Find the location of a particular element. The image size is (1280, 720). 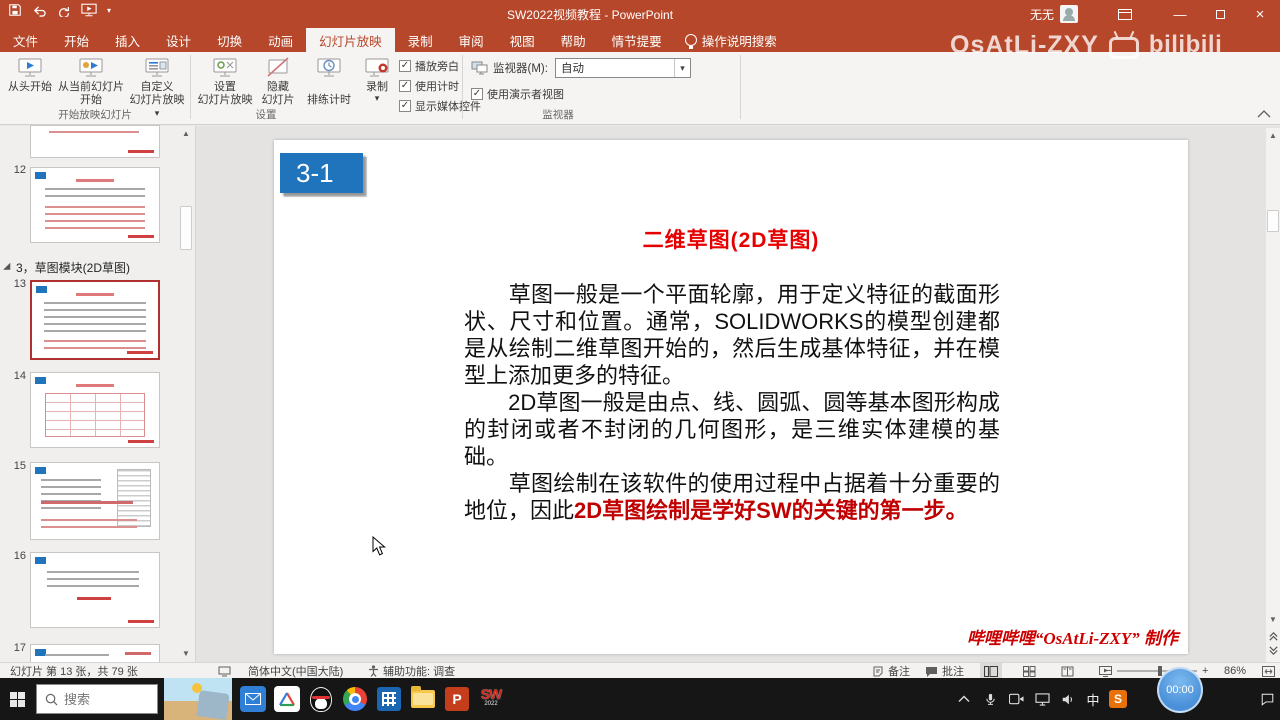

recording-timer-overlay: 00:00 is located at coordinates (1180, 690).